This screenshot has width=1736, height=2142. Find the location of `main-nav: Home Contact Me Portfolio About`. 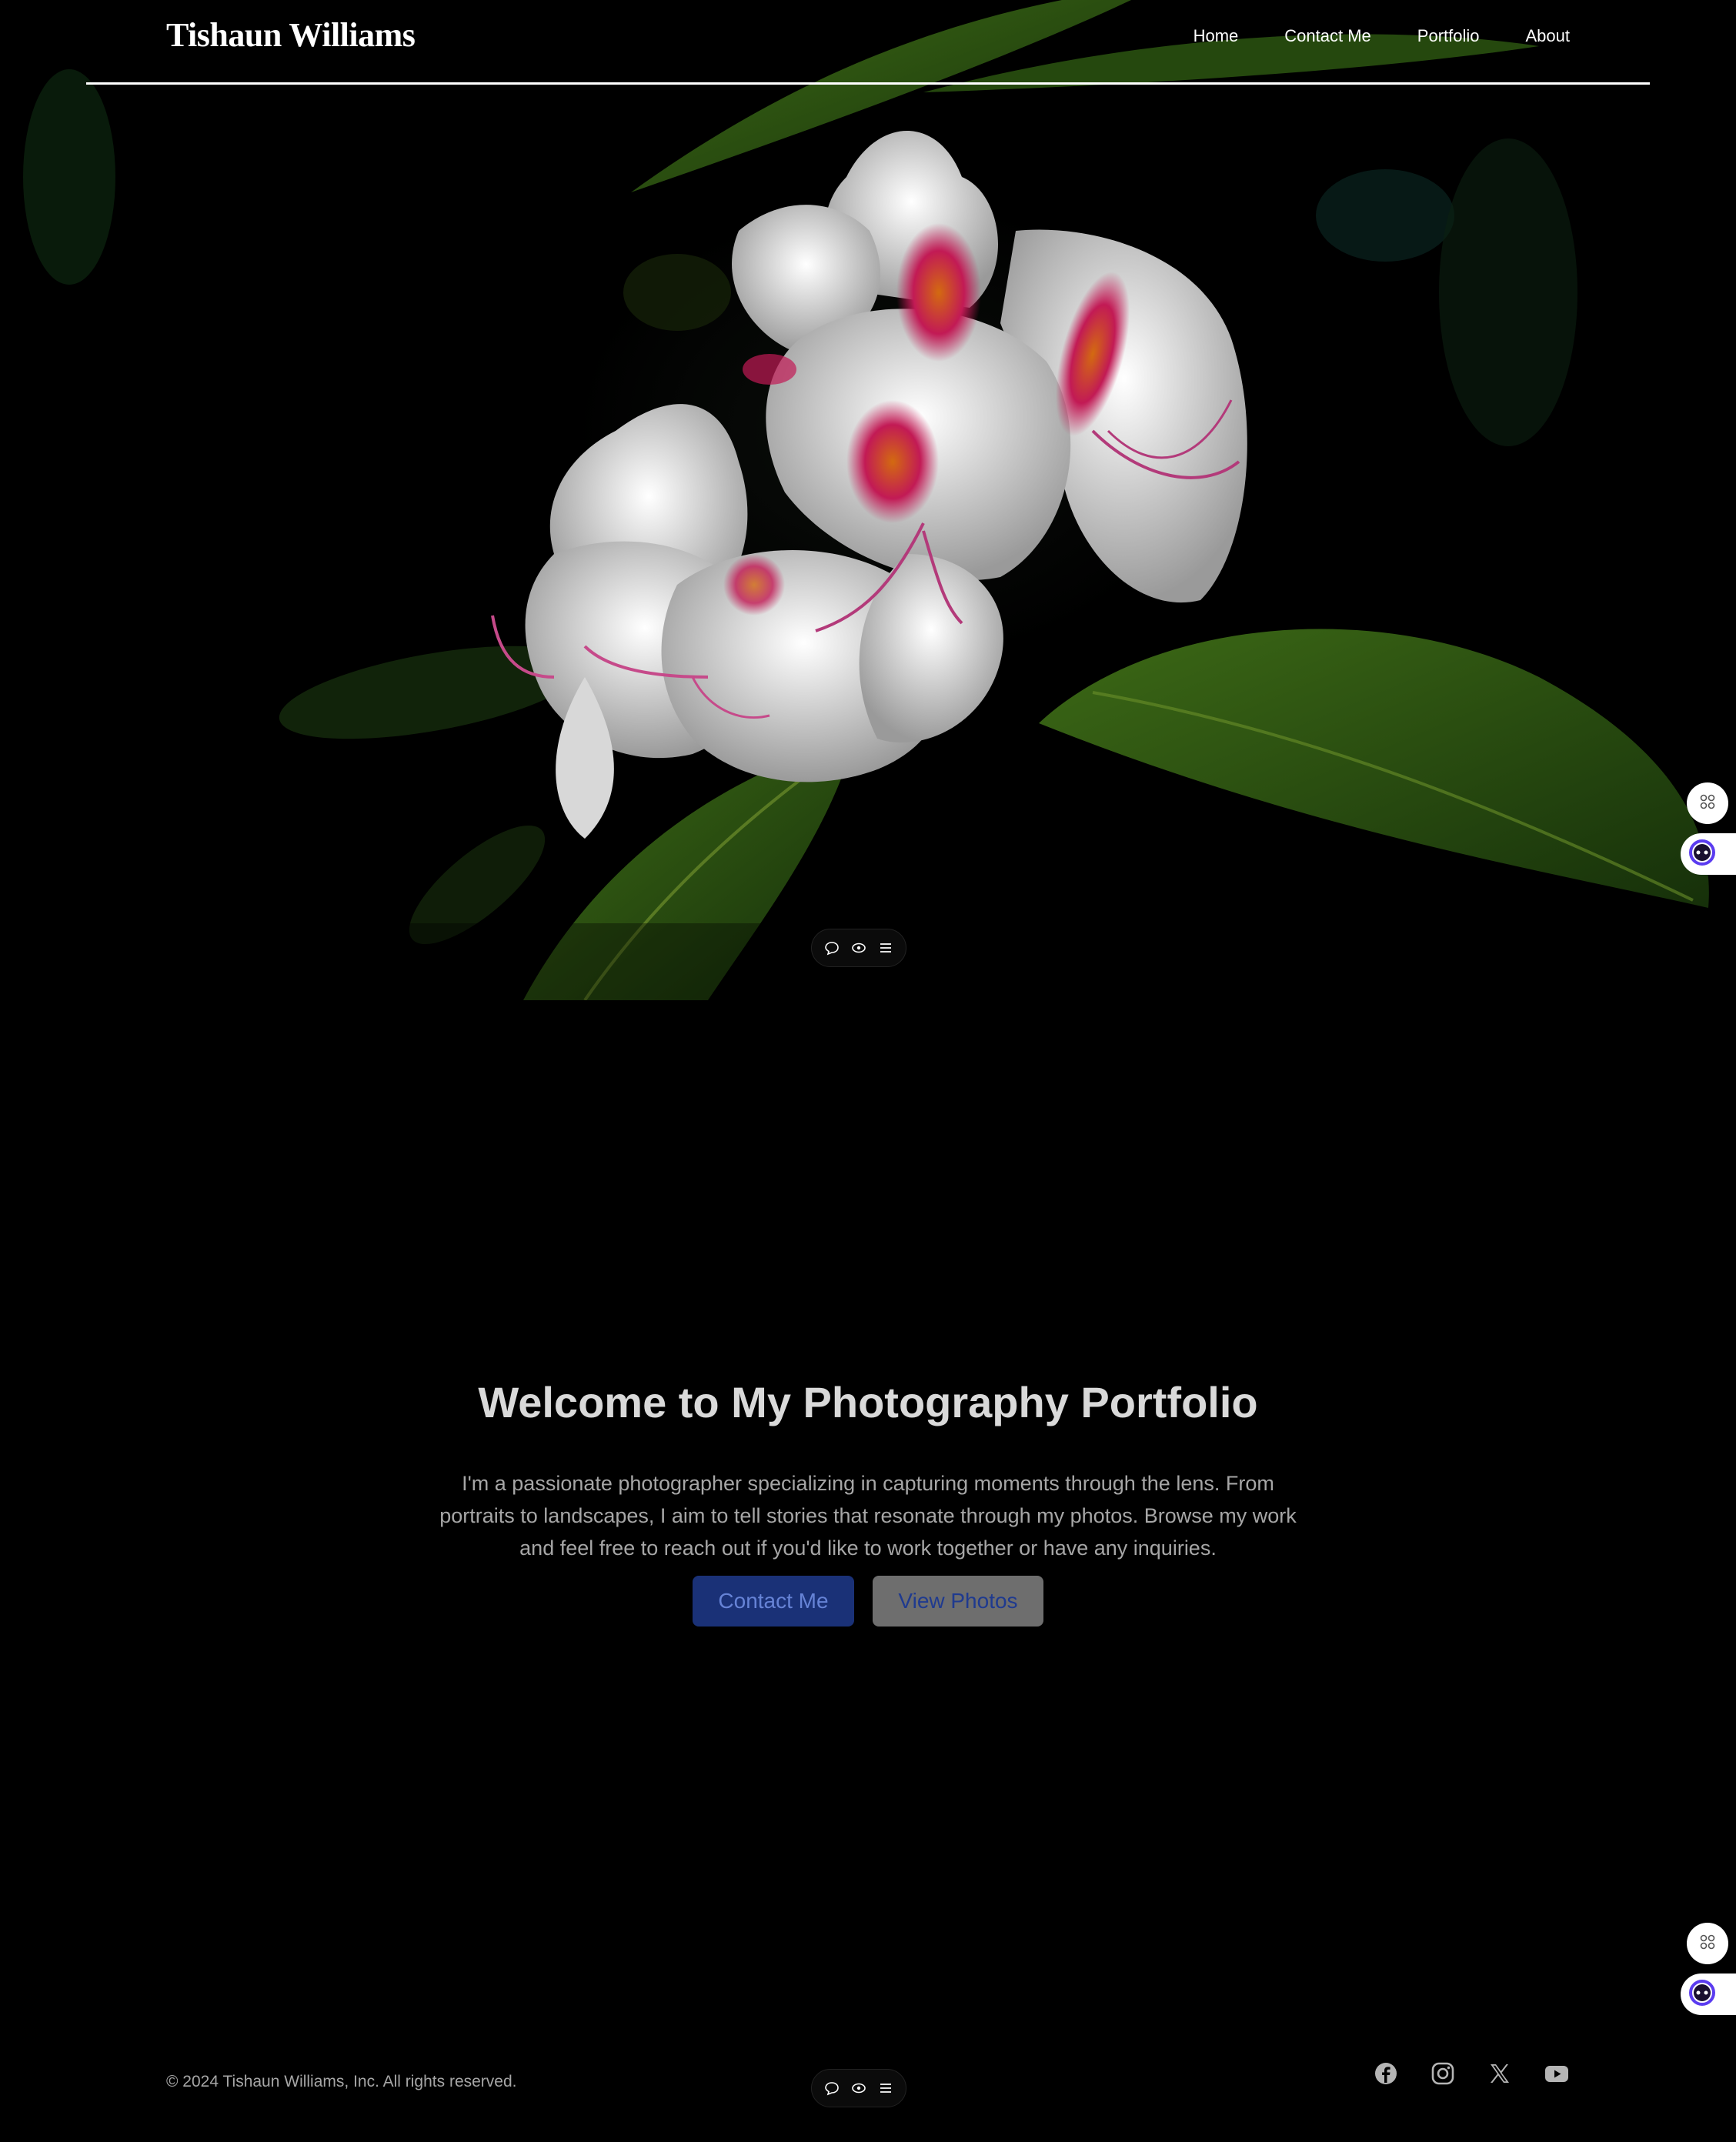

main-nav: Home Contact Me Portfolio About is located at coordinates (1382, 36).